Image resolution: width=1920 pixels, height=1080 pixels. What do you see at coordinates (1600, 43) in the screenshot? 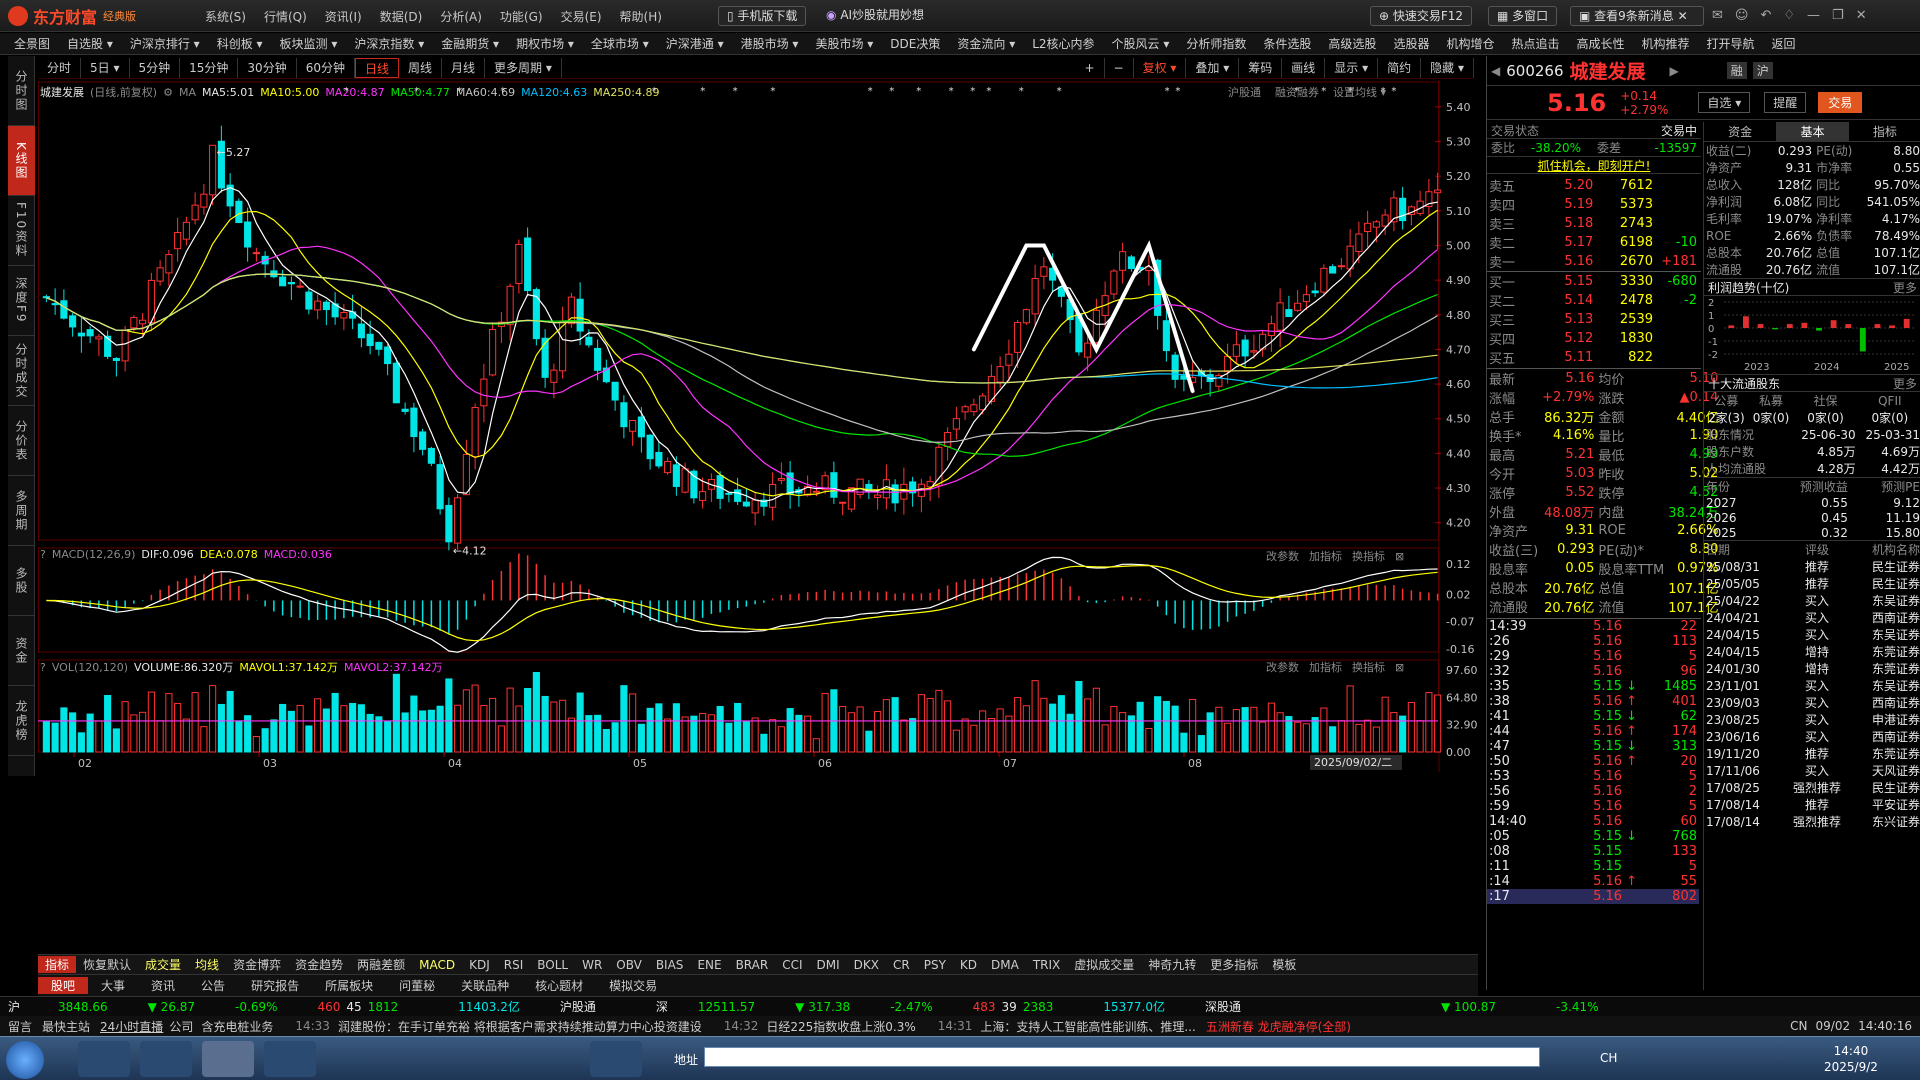
I see `nav-item: 高成长性` at bounding box center [1600, 43].